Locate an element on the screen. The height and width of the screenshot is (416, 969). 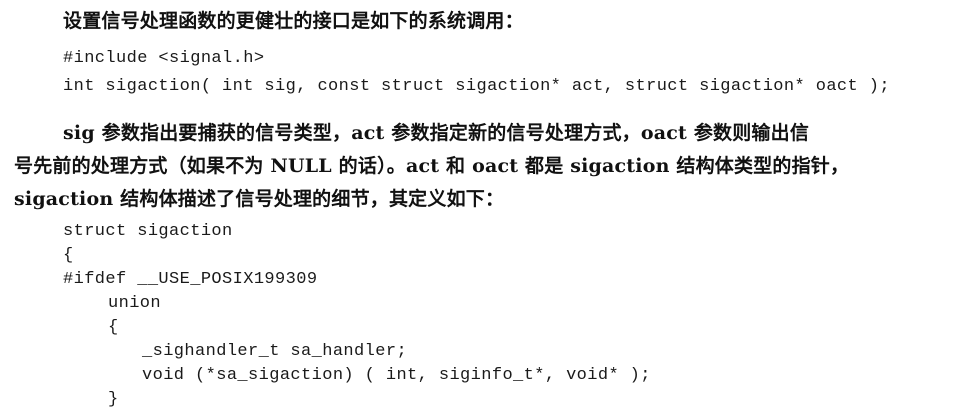
code-struct-decl: struct sigaction is located at coordinates (148, 231).